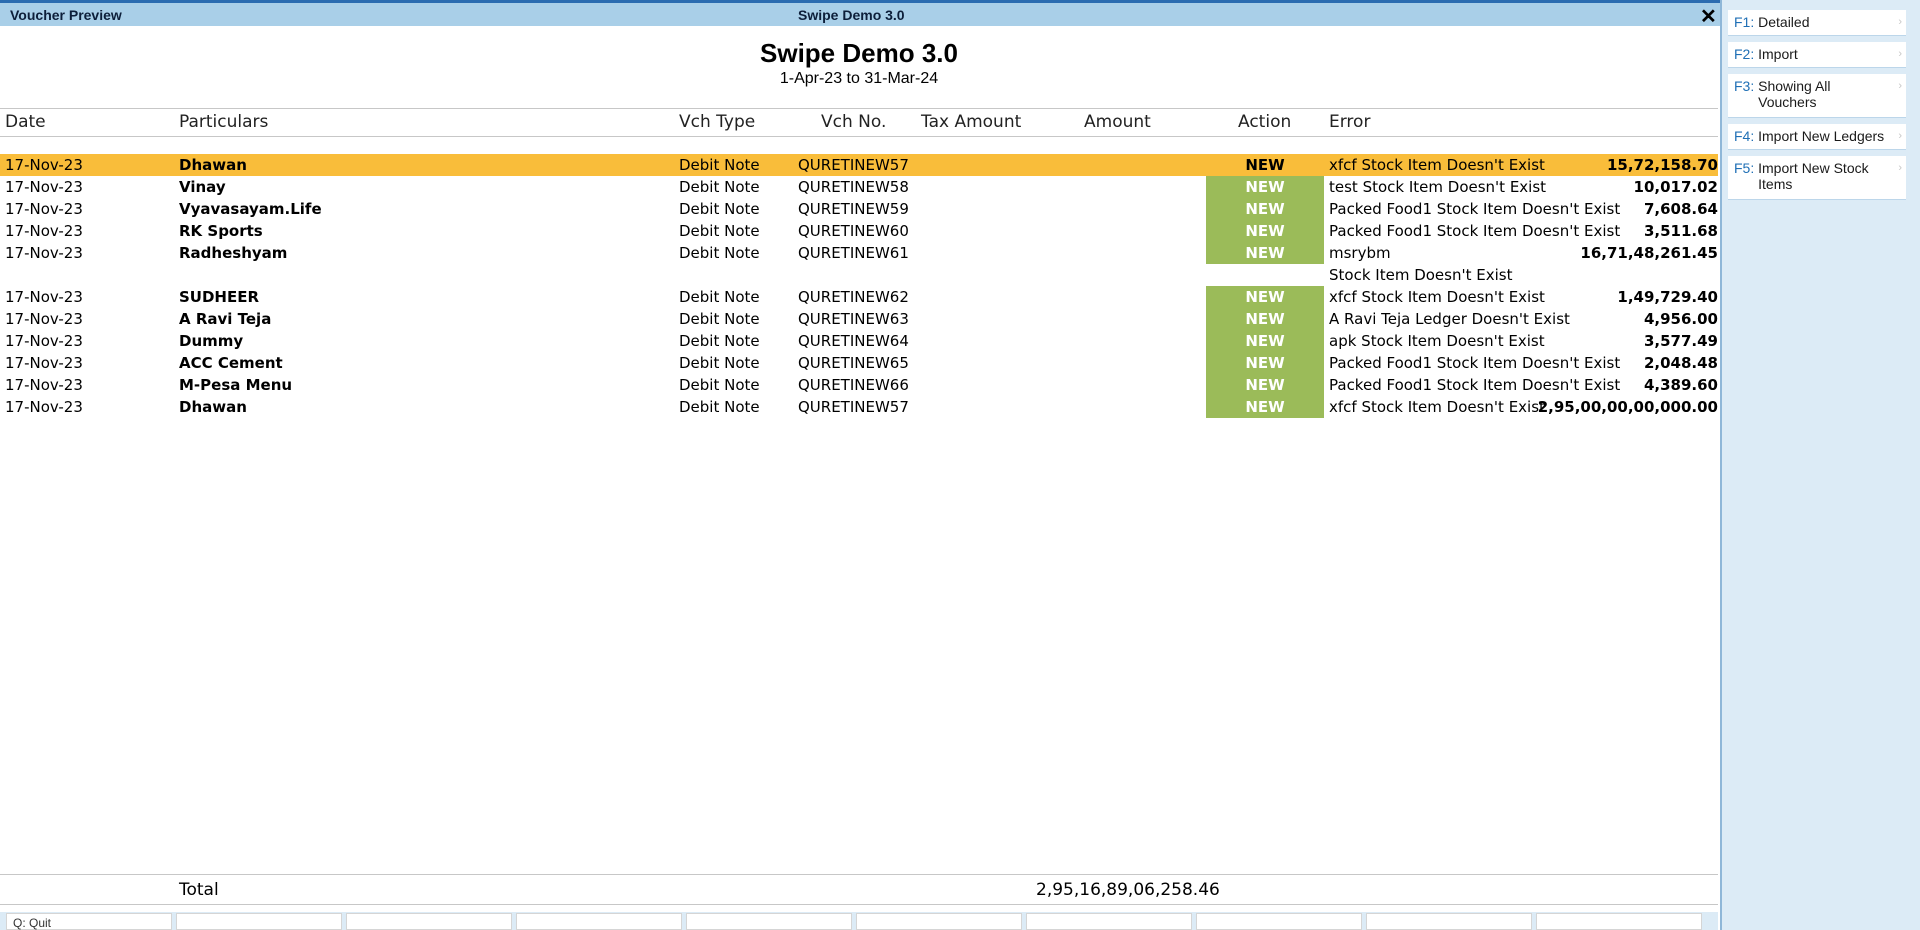 This screenshot has width=1920, height=930. I want to click on total-amount: 2,95,16,89,06,258.46, so click(1128, 890).